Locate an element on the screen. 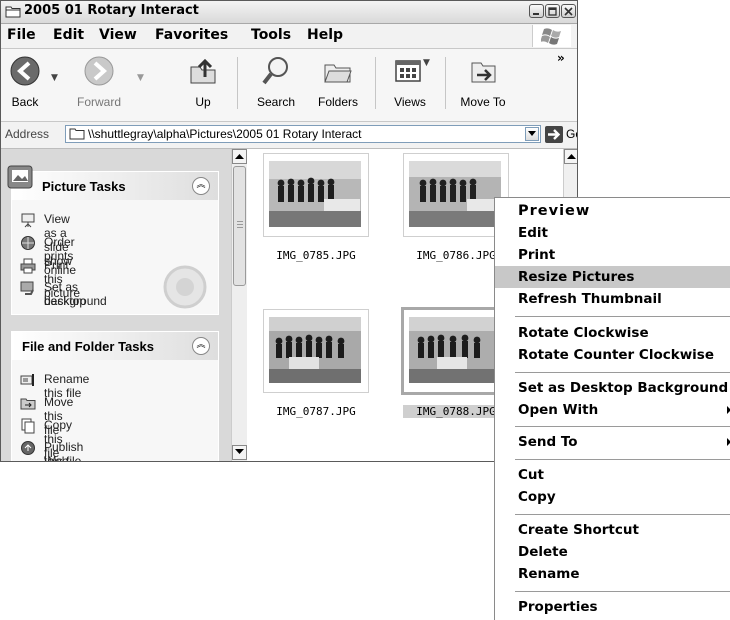  scroll-down-button is located at coordinates (239, 452).